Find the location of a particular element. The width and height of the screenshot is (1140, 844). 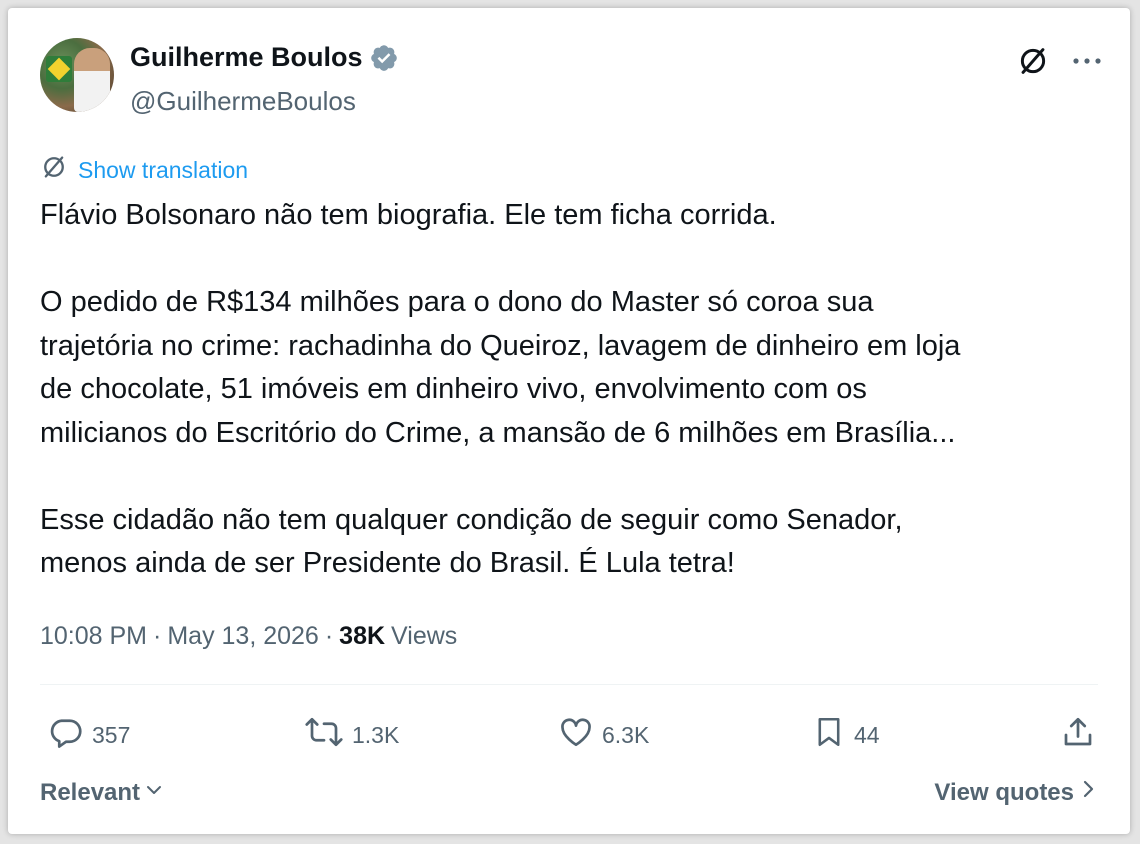

tweet-time: 10:08 PM is located at coordinates (93, 636).